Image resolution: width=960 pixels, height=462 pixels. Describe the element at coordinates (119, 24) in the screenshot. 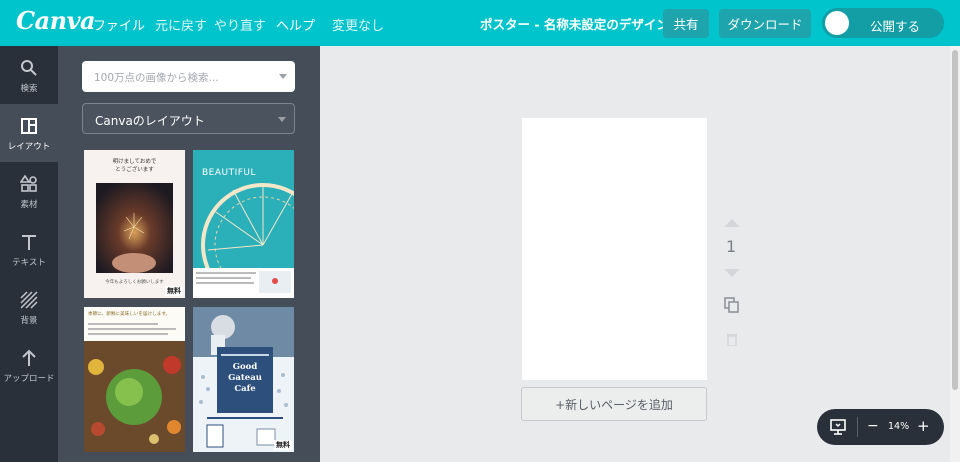

I see `menu-file: ファイル` at that location.